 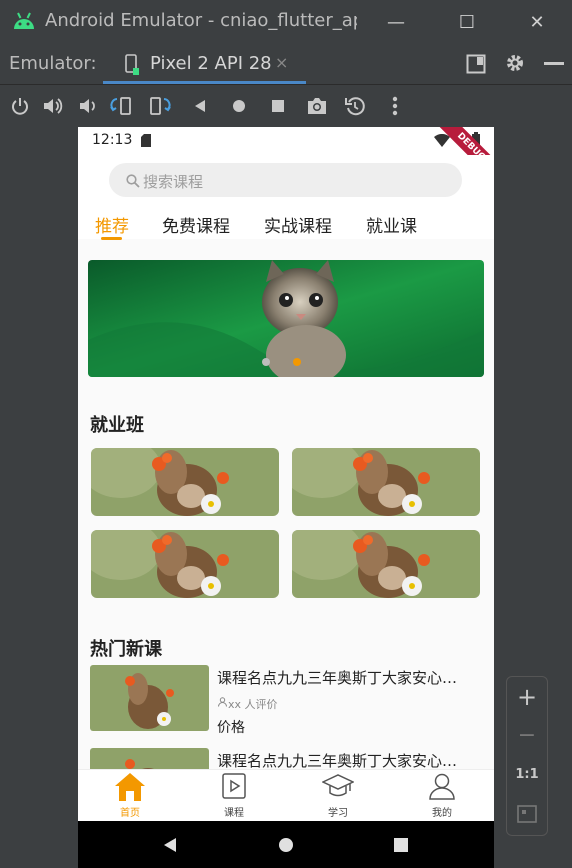 I want to click on overview-icon, so click(x=278, y=106).